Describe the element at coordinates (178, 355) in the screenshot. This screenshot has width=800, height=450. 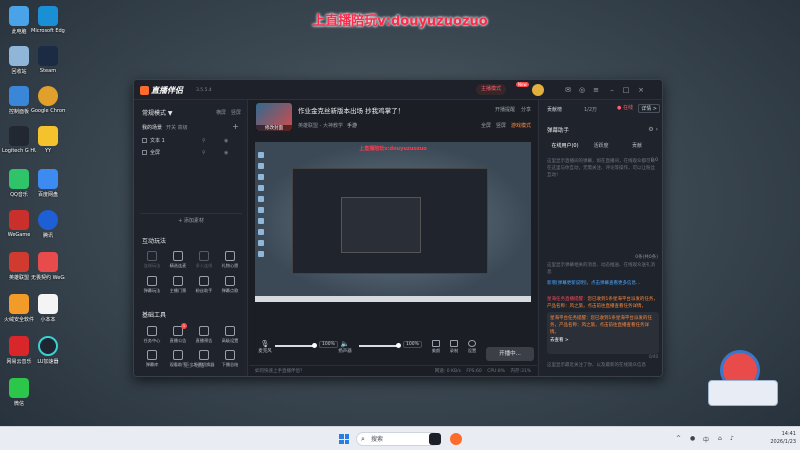
I see `viewer-icon` at that location.